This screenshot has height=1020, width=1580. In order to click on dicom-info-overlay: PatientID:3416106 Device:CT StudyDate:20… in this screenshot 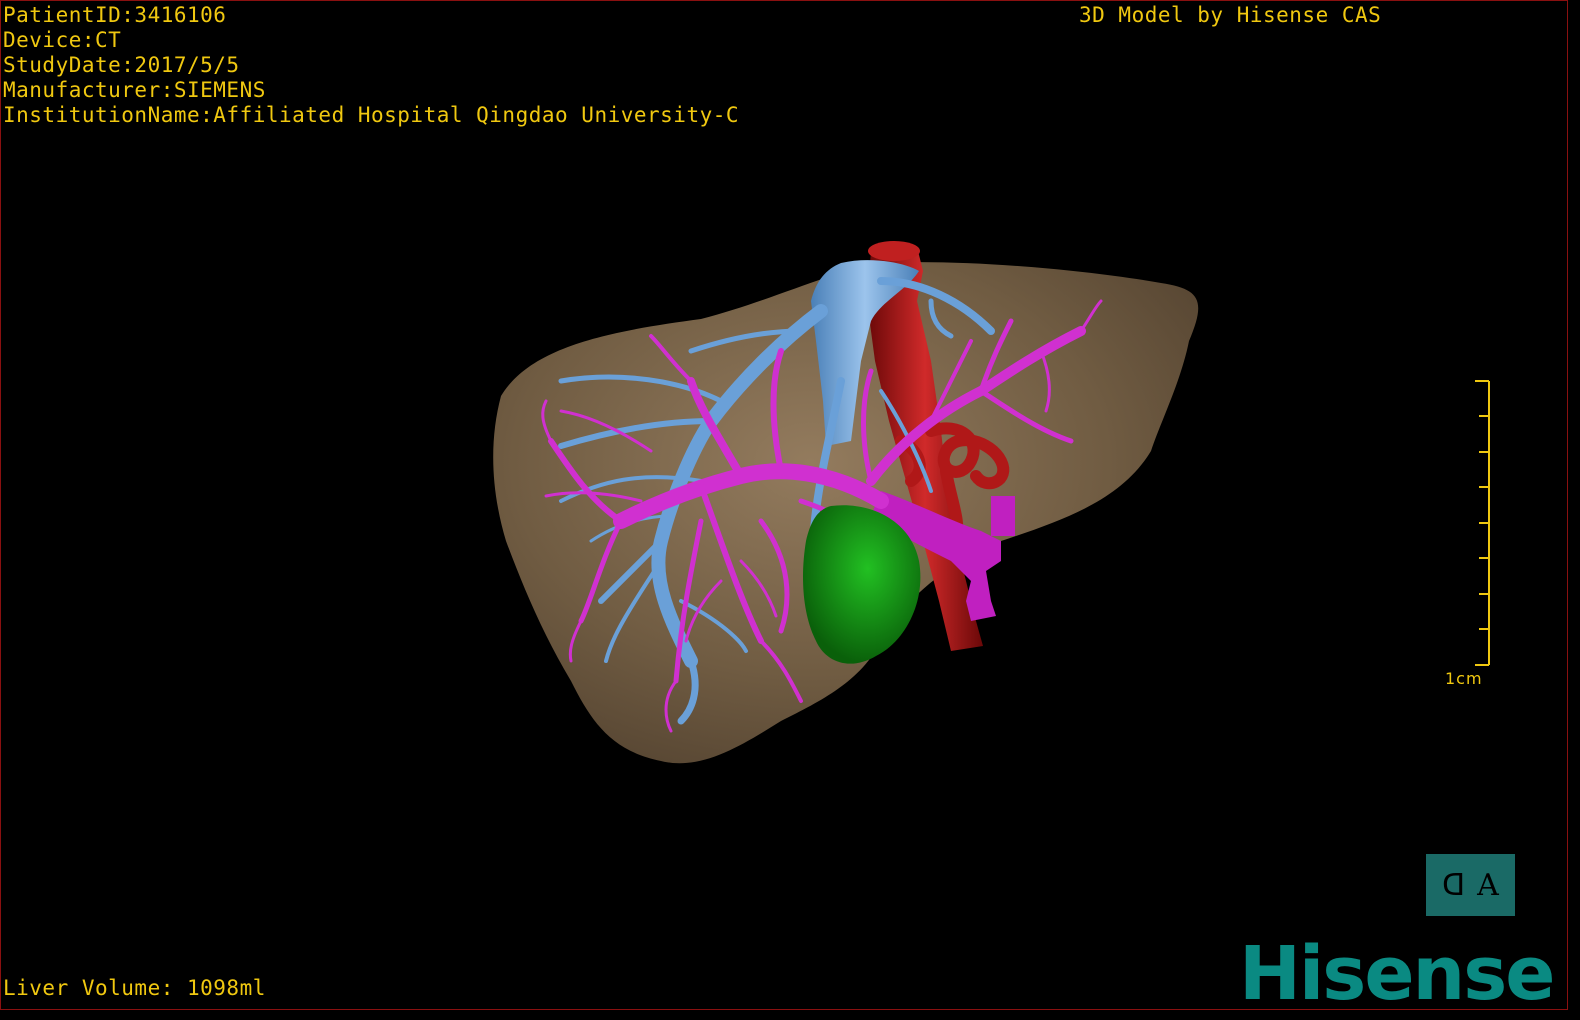, I will do `click(371, 65)`.